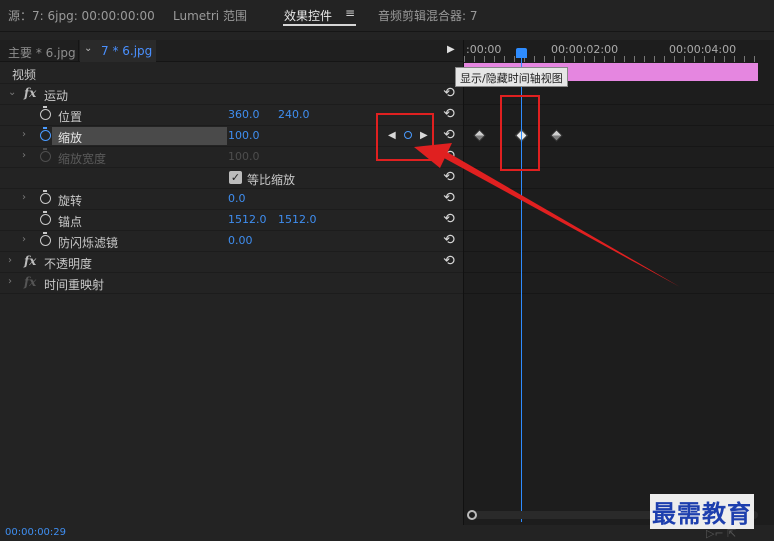  Describe the element at coordinates (244, 135) in the screenshot. I see `scale-value: 100.0` at that location.